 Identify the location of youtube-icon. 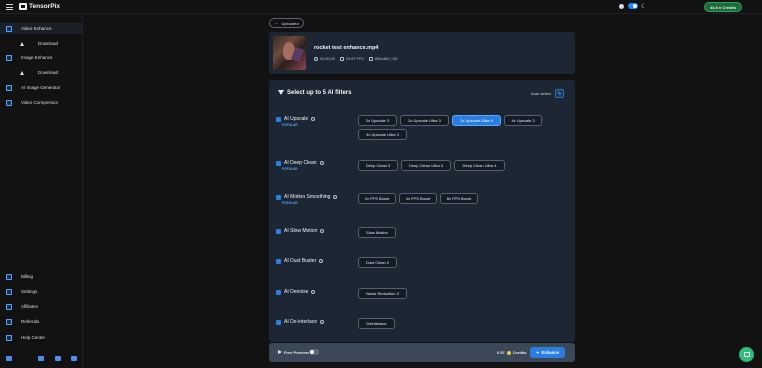
(41, 358).